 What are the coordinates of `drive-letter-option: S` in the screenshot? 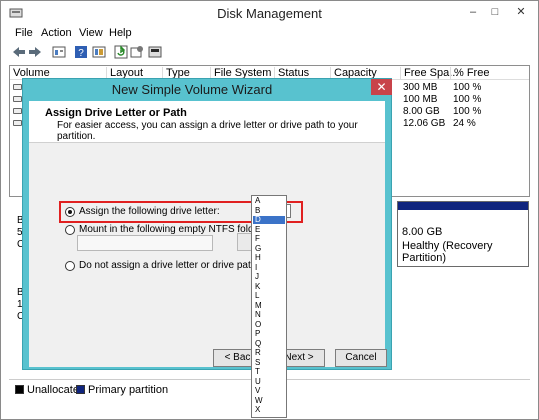 It's located at (269, 362).